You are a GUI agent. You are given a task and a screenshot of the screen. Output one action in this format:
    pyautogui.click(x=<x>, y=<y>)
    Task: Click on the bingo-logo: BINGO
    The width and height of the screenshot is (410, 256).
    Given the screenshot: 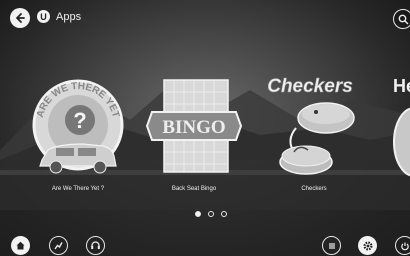 What is the action you would take?
    pyautogui.click(x=194, y=126)
    